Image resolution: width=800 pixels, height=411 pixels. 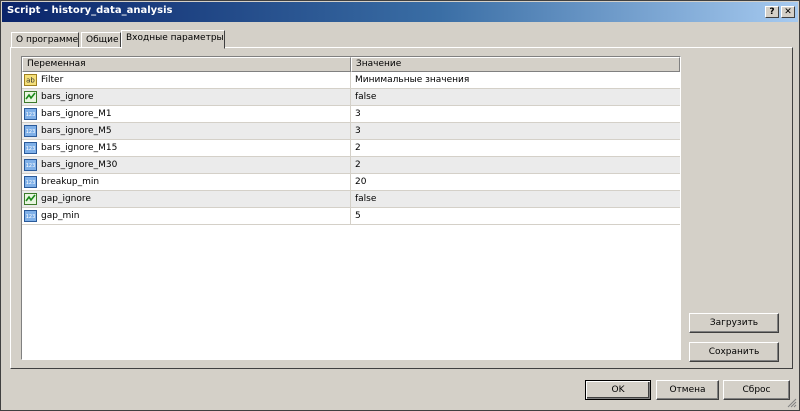 What do you see at coordinates (47, 40) in the screenshot?
I see `tab-about-label: О программе` at bounding box center [47, 40].